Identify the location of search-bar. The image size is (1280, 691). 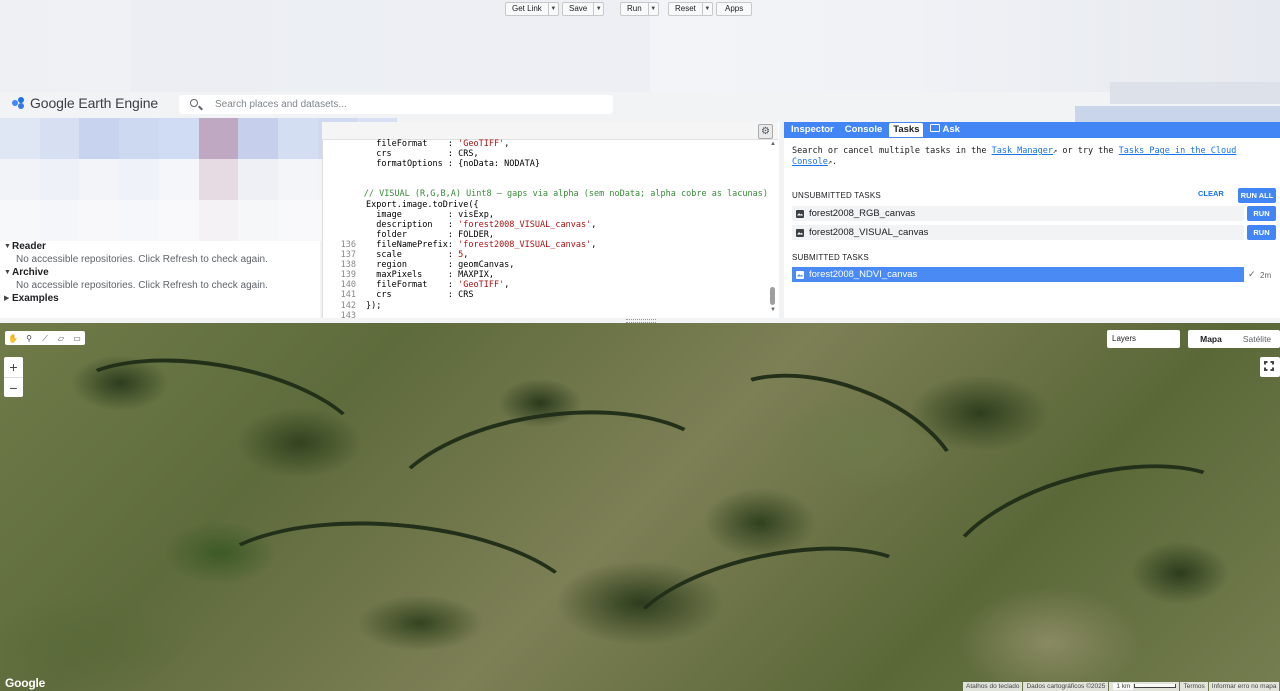
(396, 104).